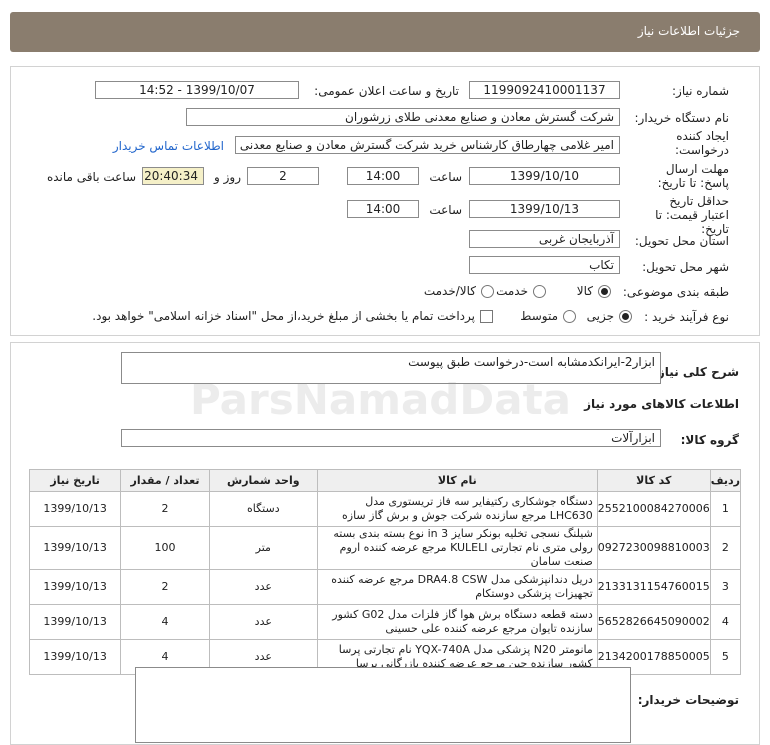  Describe the element at coordinates (653, 548) in the screenshot. I see `cell-code: 0927230098810003` at that location.